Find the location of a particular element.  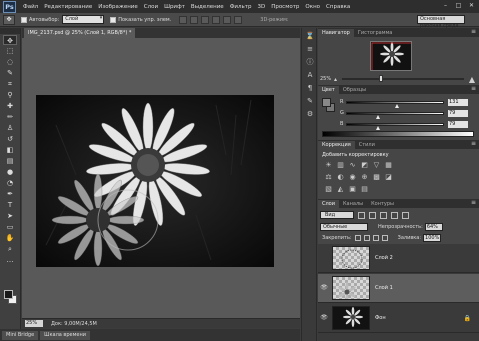

layer-name: Фон is located at coordinates (380, 318).